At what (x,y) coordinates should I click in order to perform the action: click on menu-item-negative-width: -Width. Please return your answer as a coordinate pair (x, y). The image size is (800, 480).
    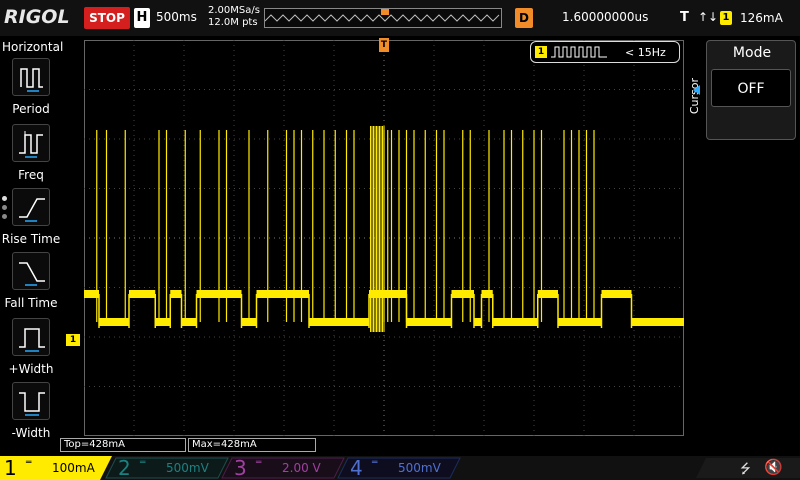
    Looking at the image, I should click on (31, 414).